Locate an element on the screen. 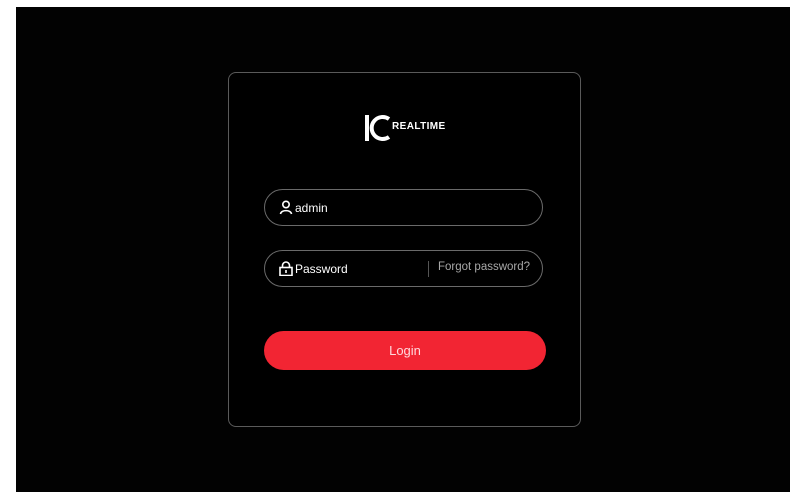 The image size is (790, 492). login-button: Login is located at coordinates (405, 350).